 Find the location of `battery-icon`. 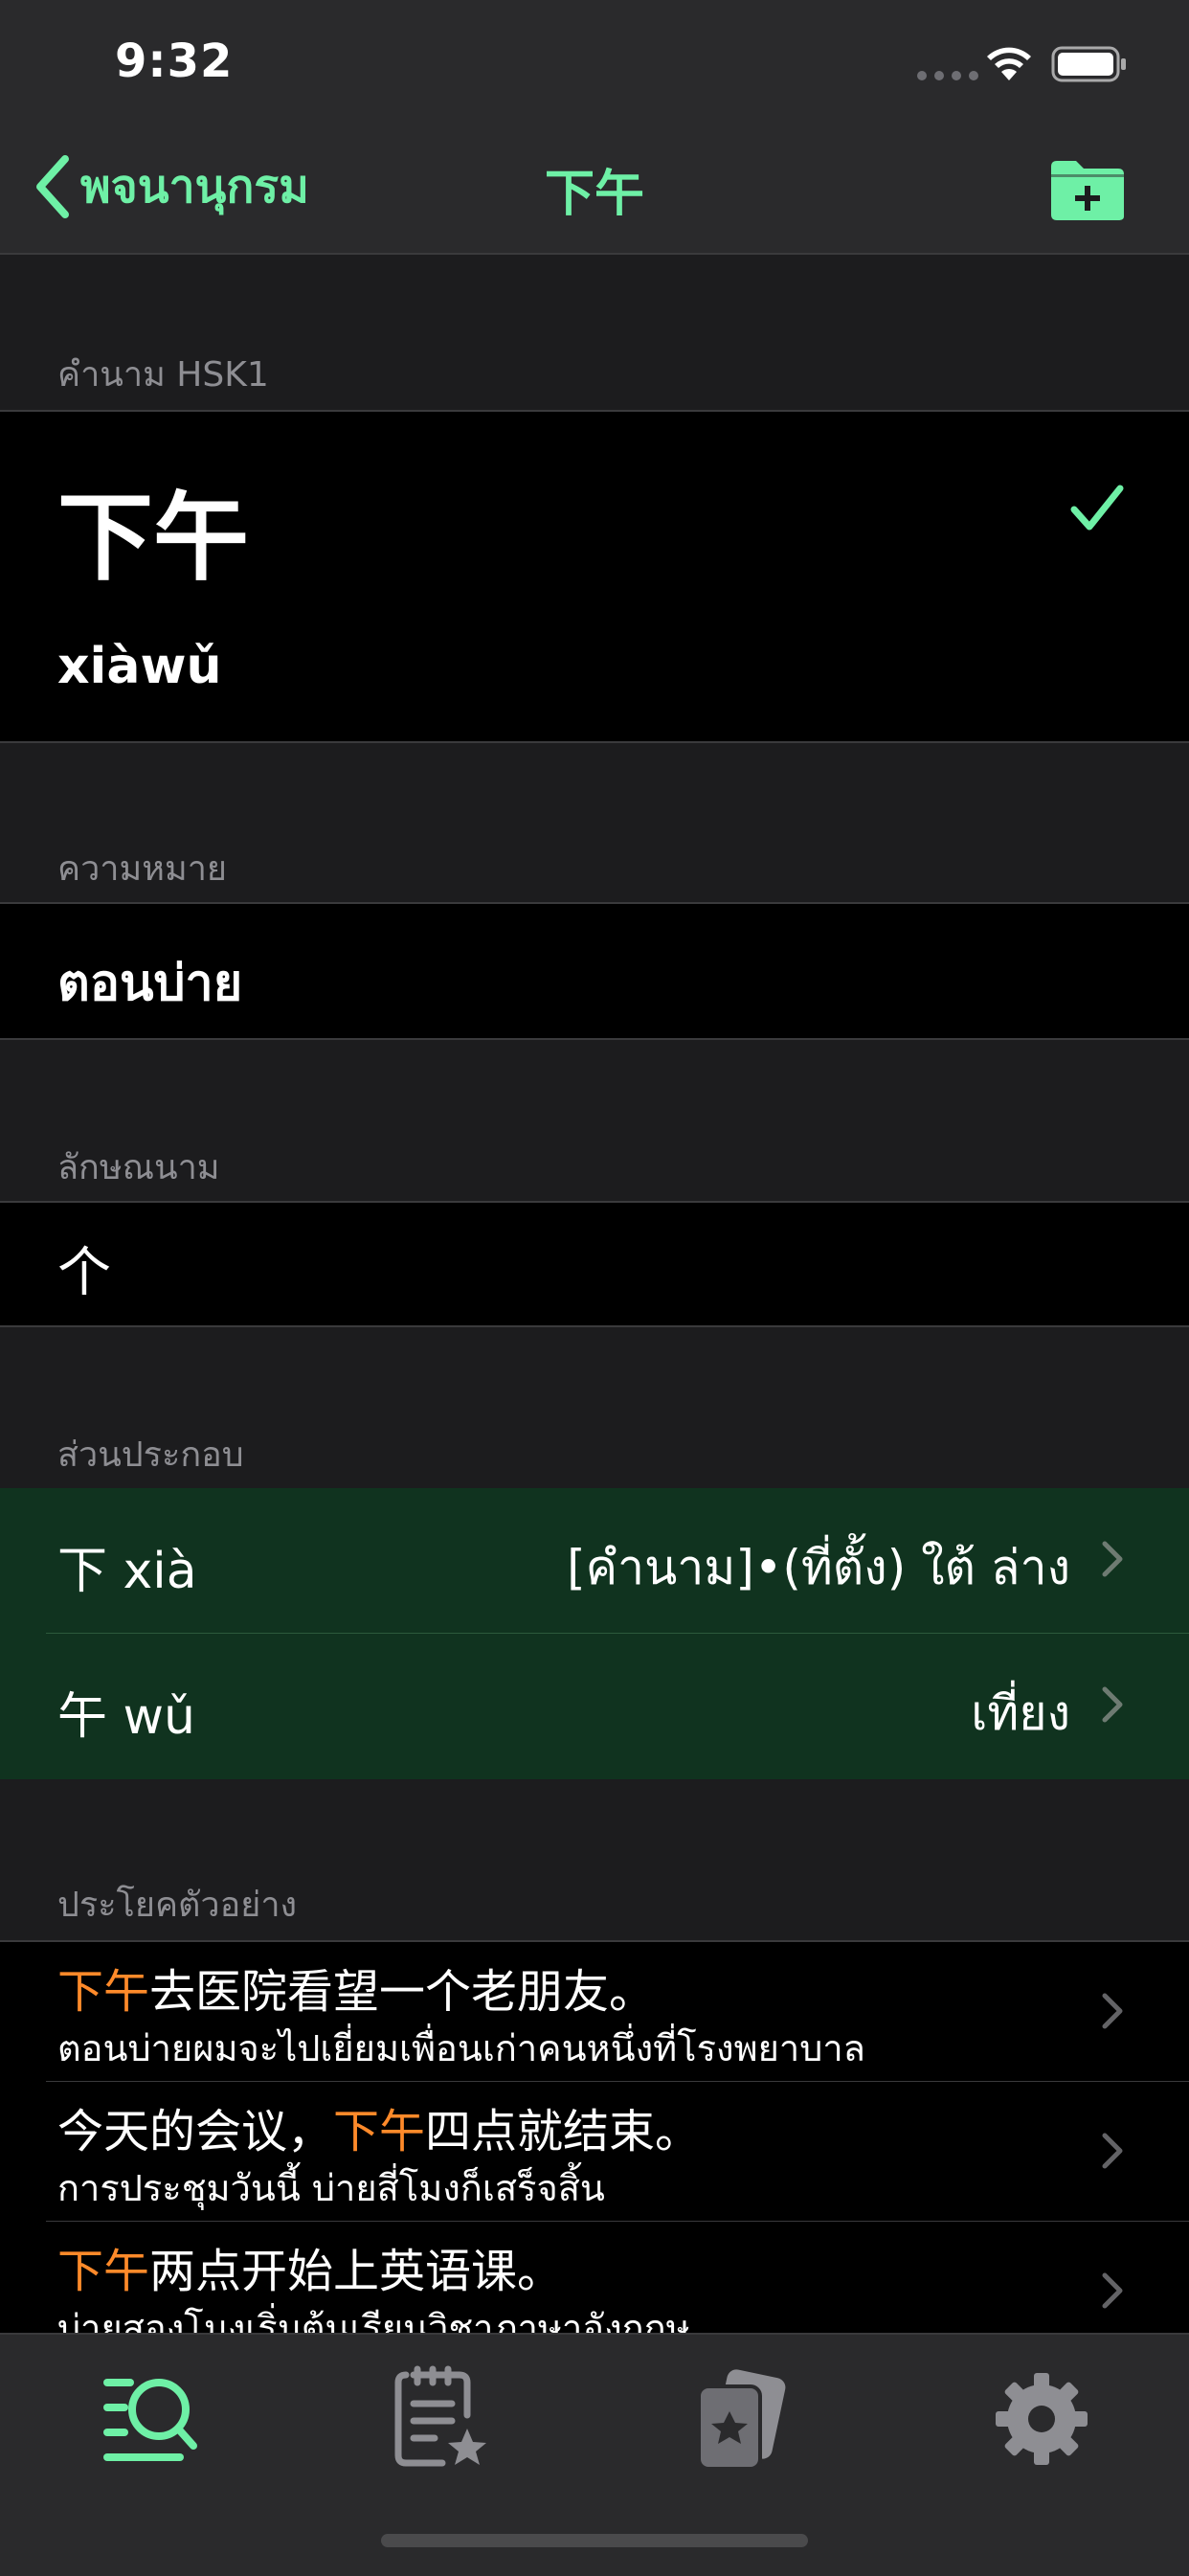

battery-icon is located at coordinates (1088, 64).